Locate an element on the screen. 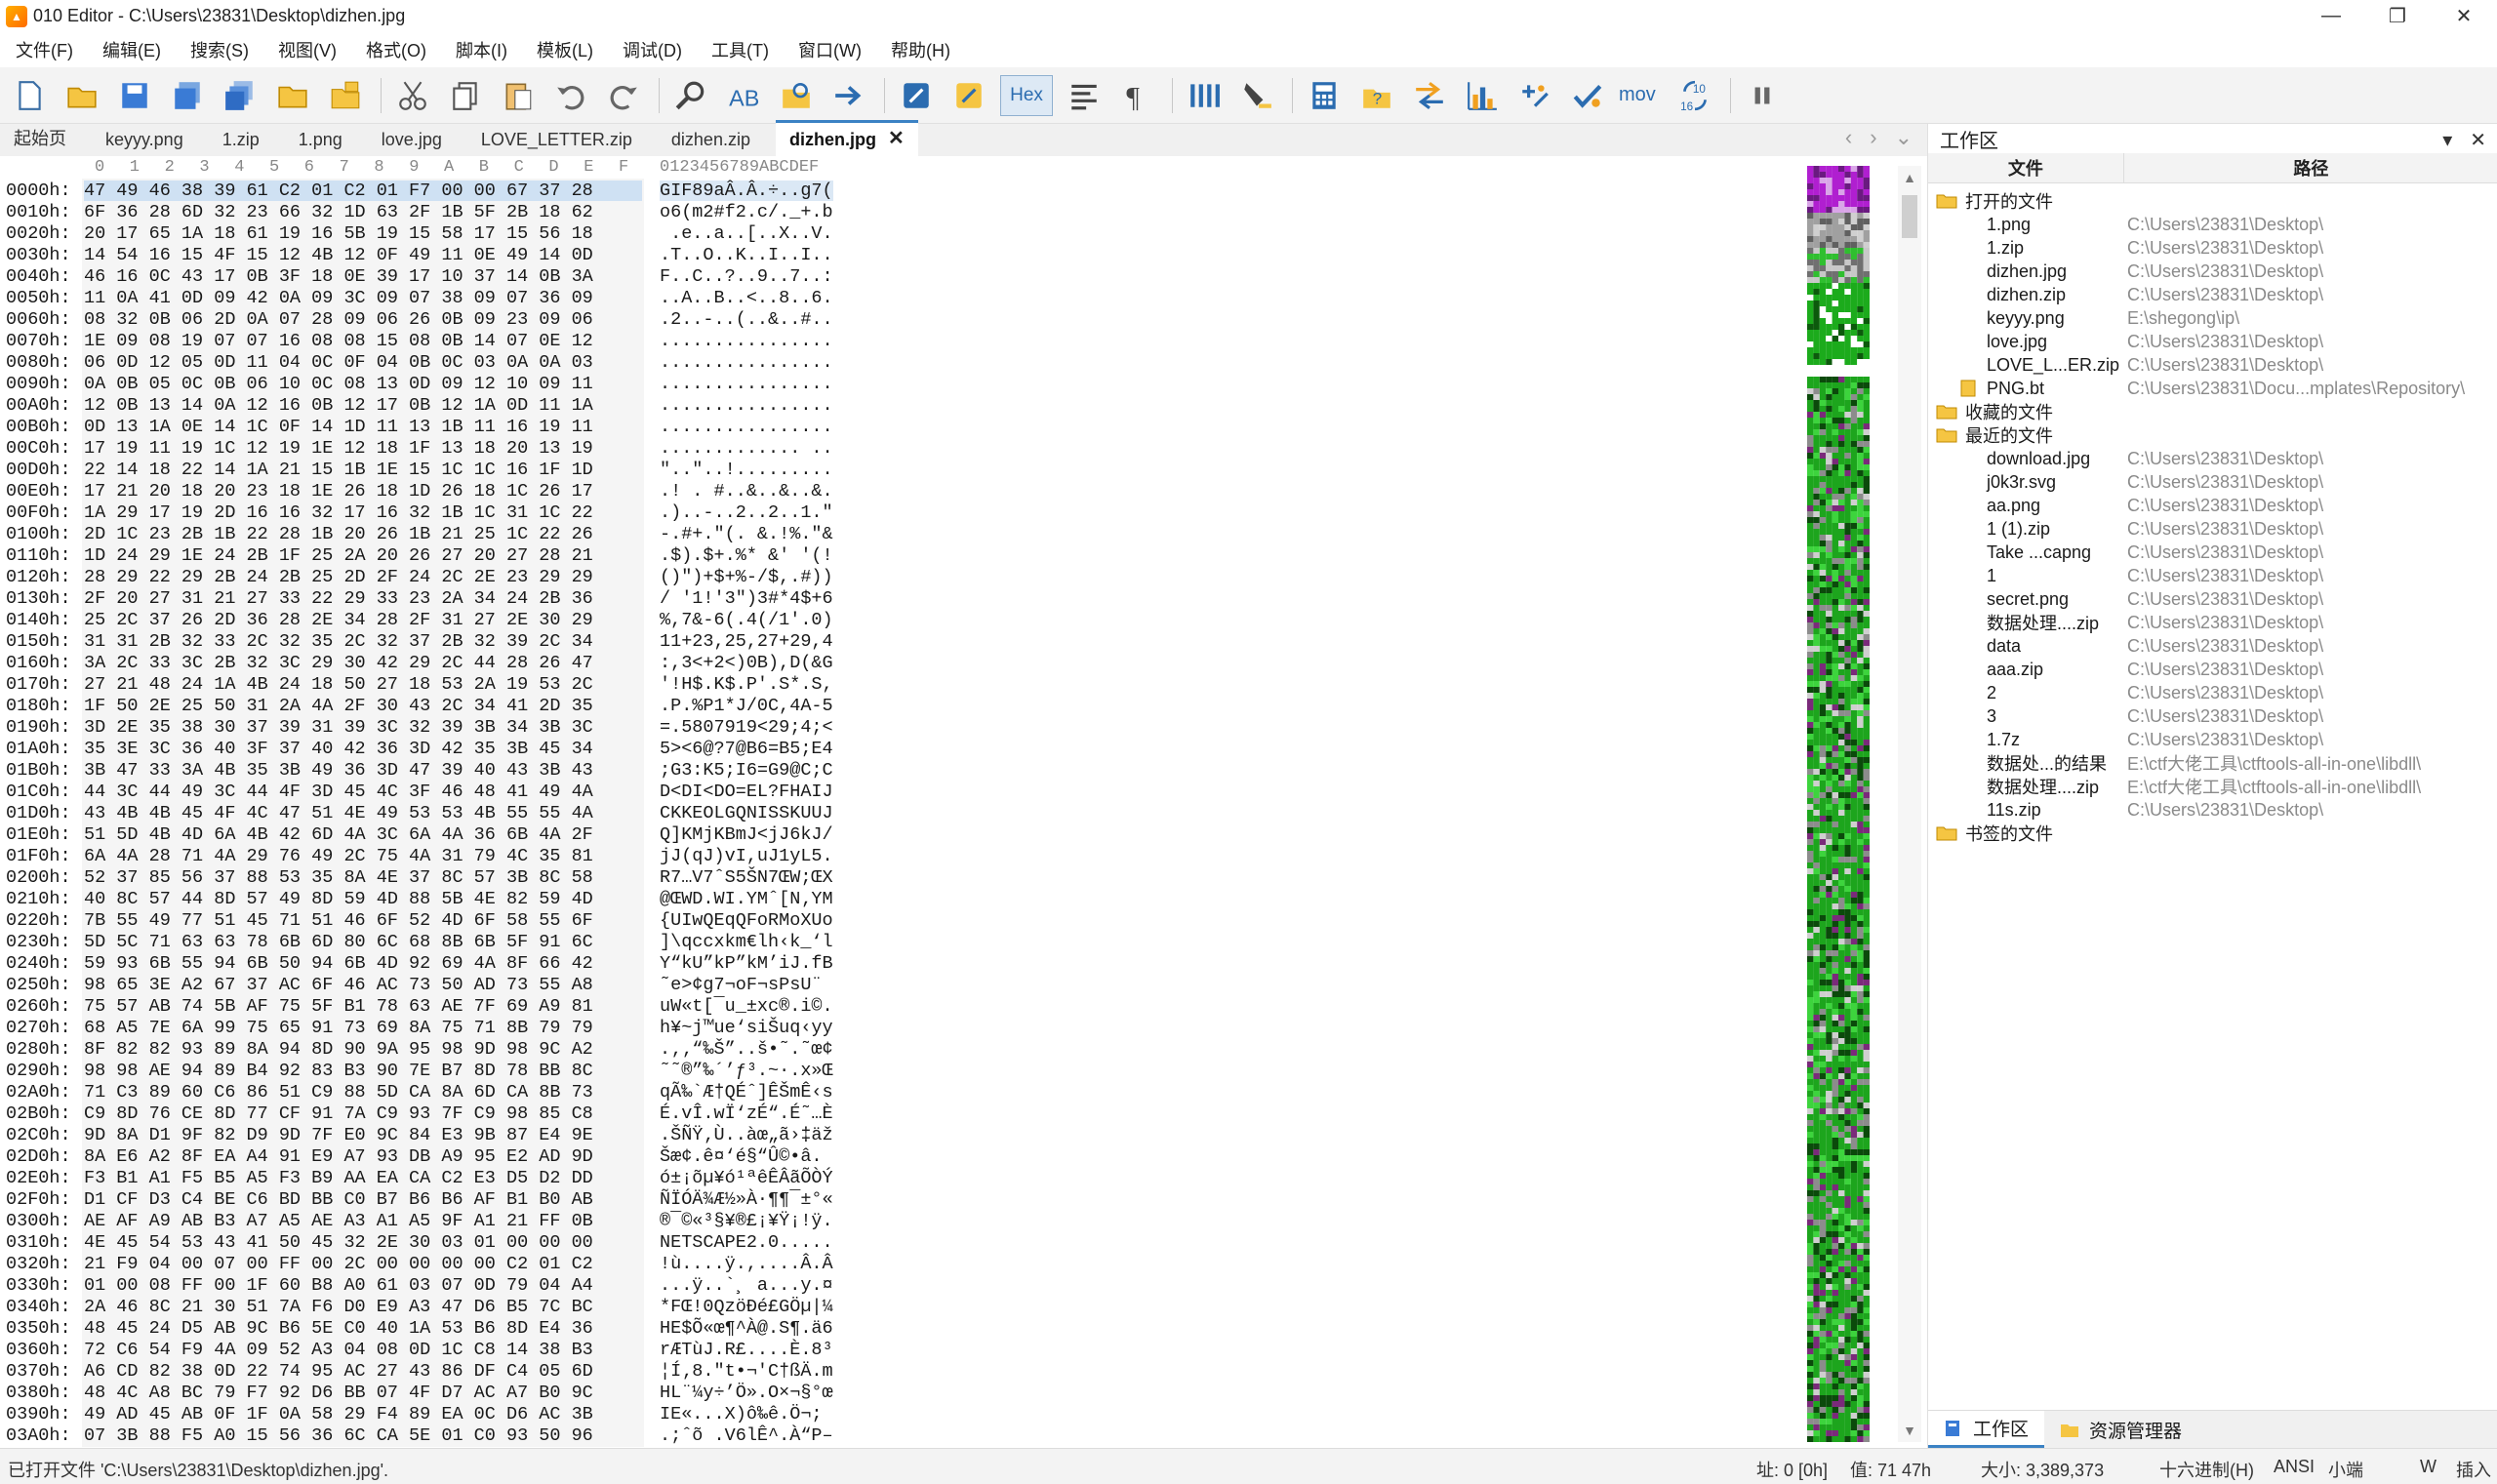 The width and height of the screenshot is (2497, 1484). tree-file-item: data C:\Users\23831\Desktop\ is located at coordinates (2213, 646).